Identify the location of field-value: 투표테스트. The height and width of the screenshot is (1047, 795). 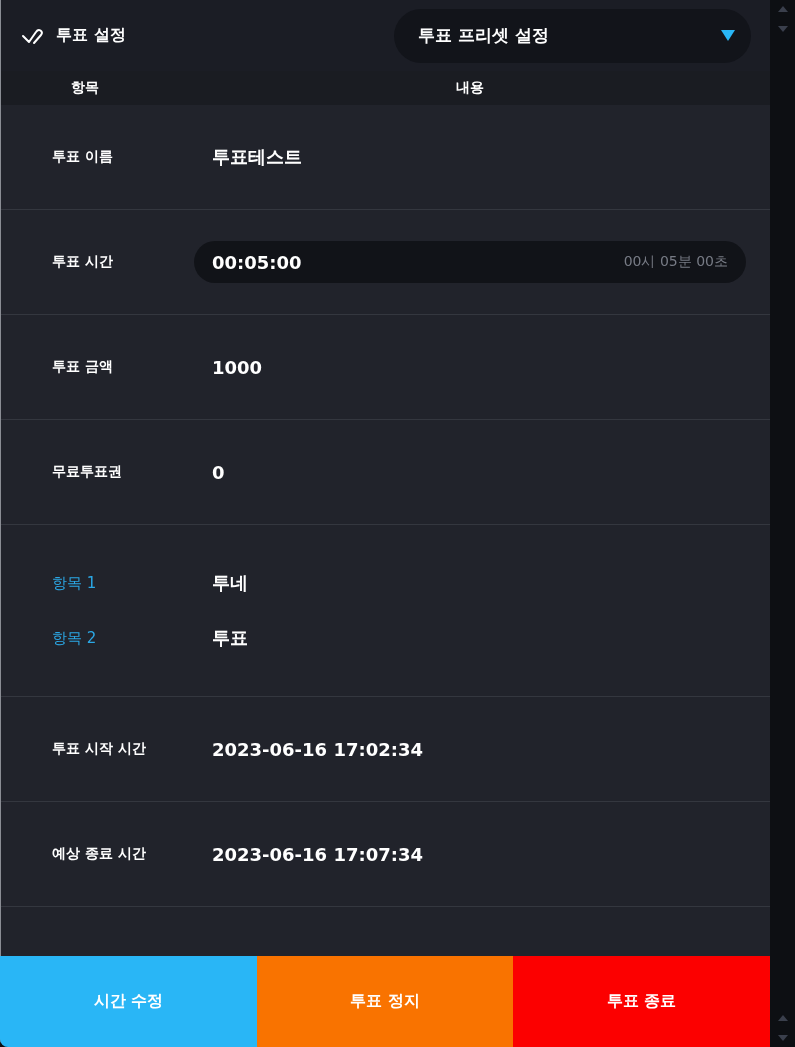
(257, 157).